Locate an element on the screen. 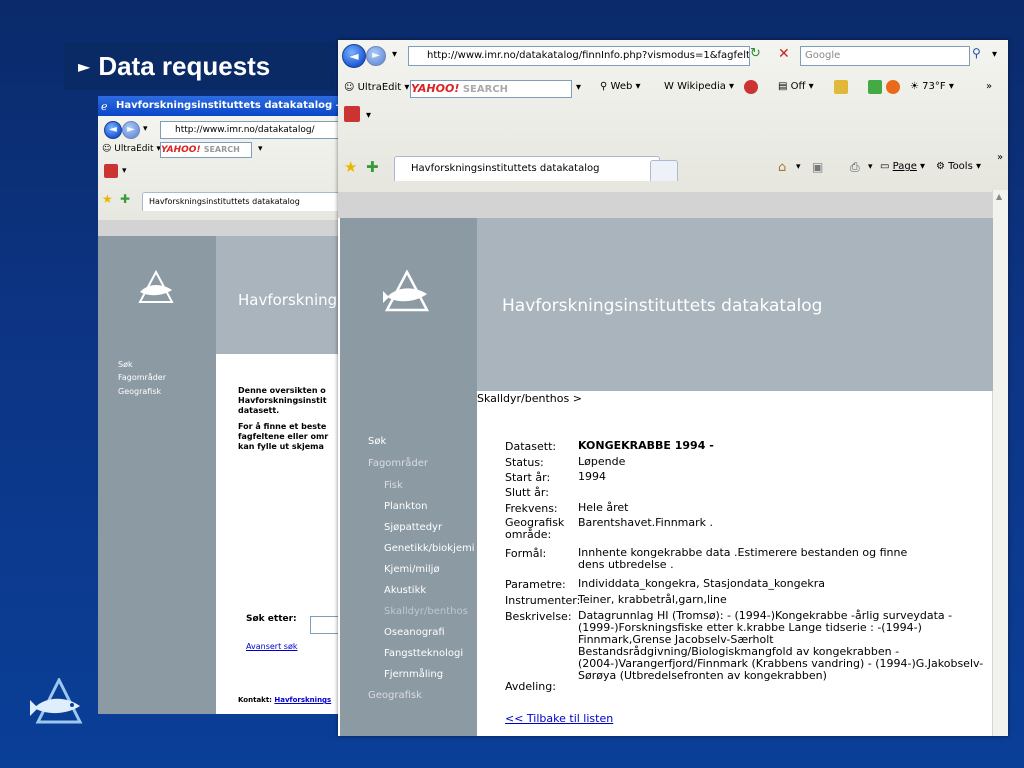 The height and width of the screenshot is (768, 1024). back-to-list-link: << Tilbake til listen is located at coordinates (559, 718).